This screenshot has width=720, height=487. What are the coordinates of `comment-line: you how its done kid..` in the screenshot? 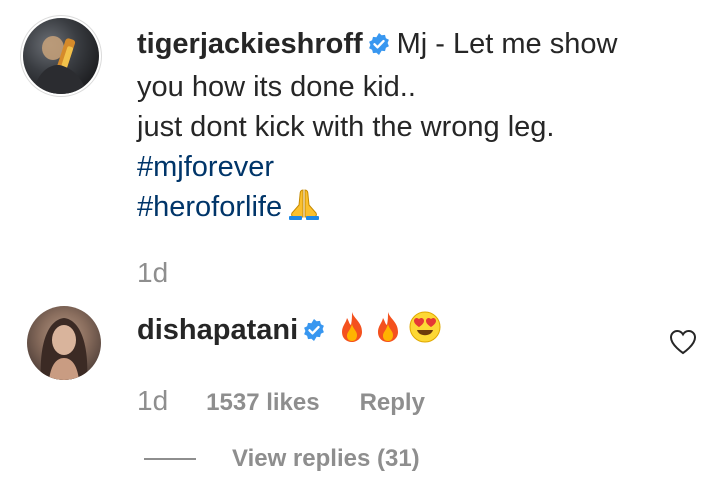 It's located at (276, 87).